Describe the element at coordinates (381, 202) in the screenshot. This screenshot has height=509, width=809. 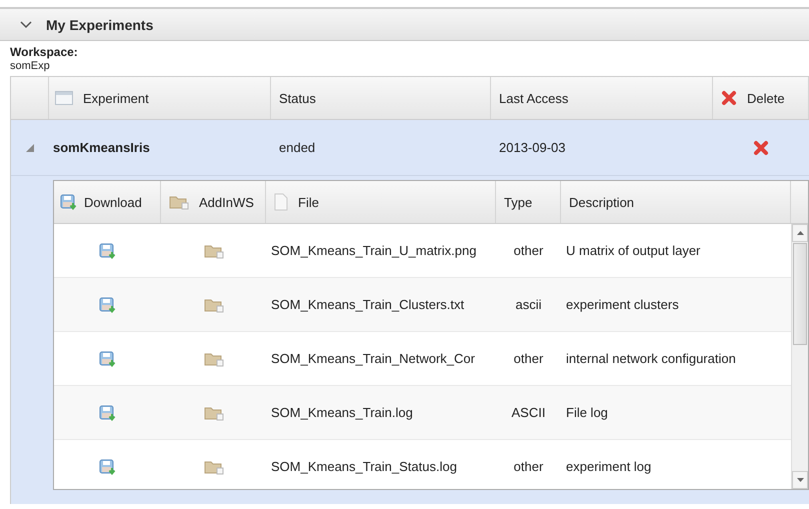
I see `column-header: File` at that location.